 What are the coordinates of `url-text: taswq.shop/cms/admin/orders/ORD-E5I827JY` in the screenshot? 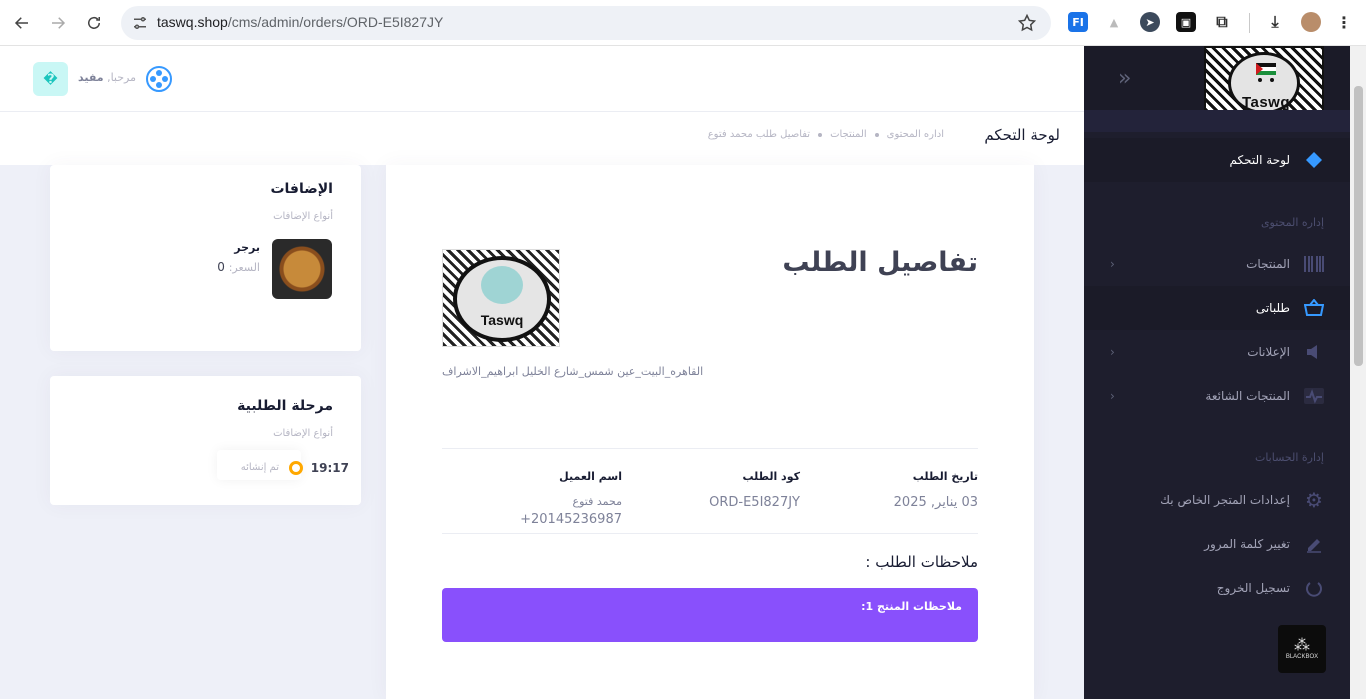 It's located at (300, 22).